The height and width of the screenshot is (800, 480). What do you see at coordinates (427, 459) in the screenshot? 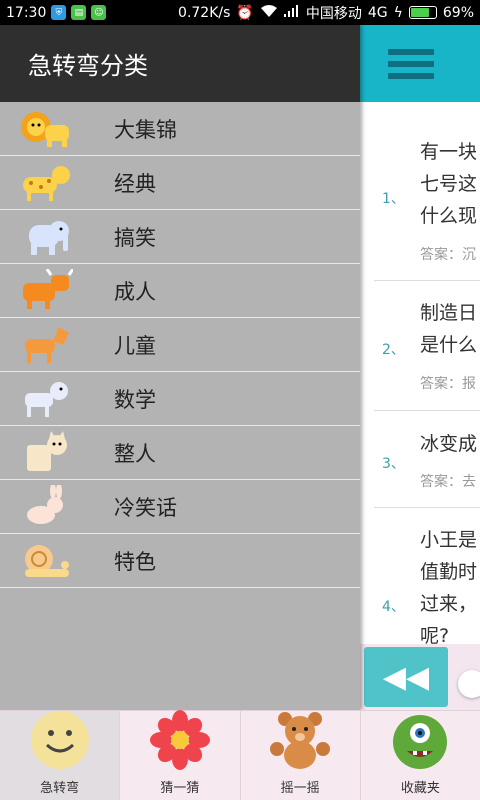
I see `list-item: 3、 冰变成 答案：去` at bounding box center [427, 459].